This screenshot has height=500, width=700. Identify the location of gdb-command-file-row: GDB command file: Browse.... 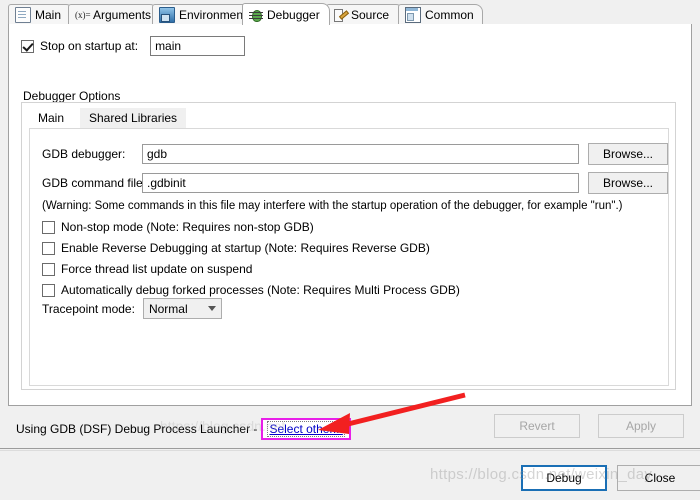
(357, 183).